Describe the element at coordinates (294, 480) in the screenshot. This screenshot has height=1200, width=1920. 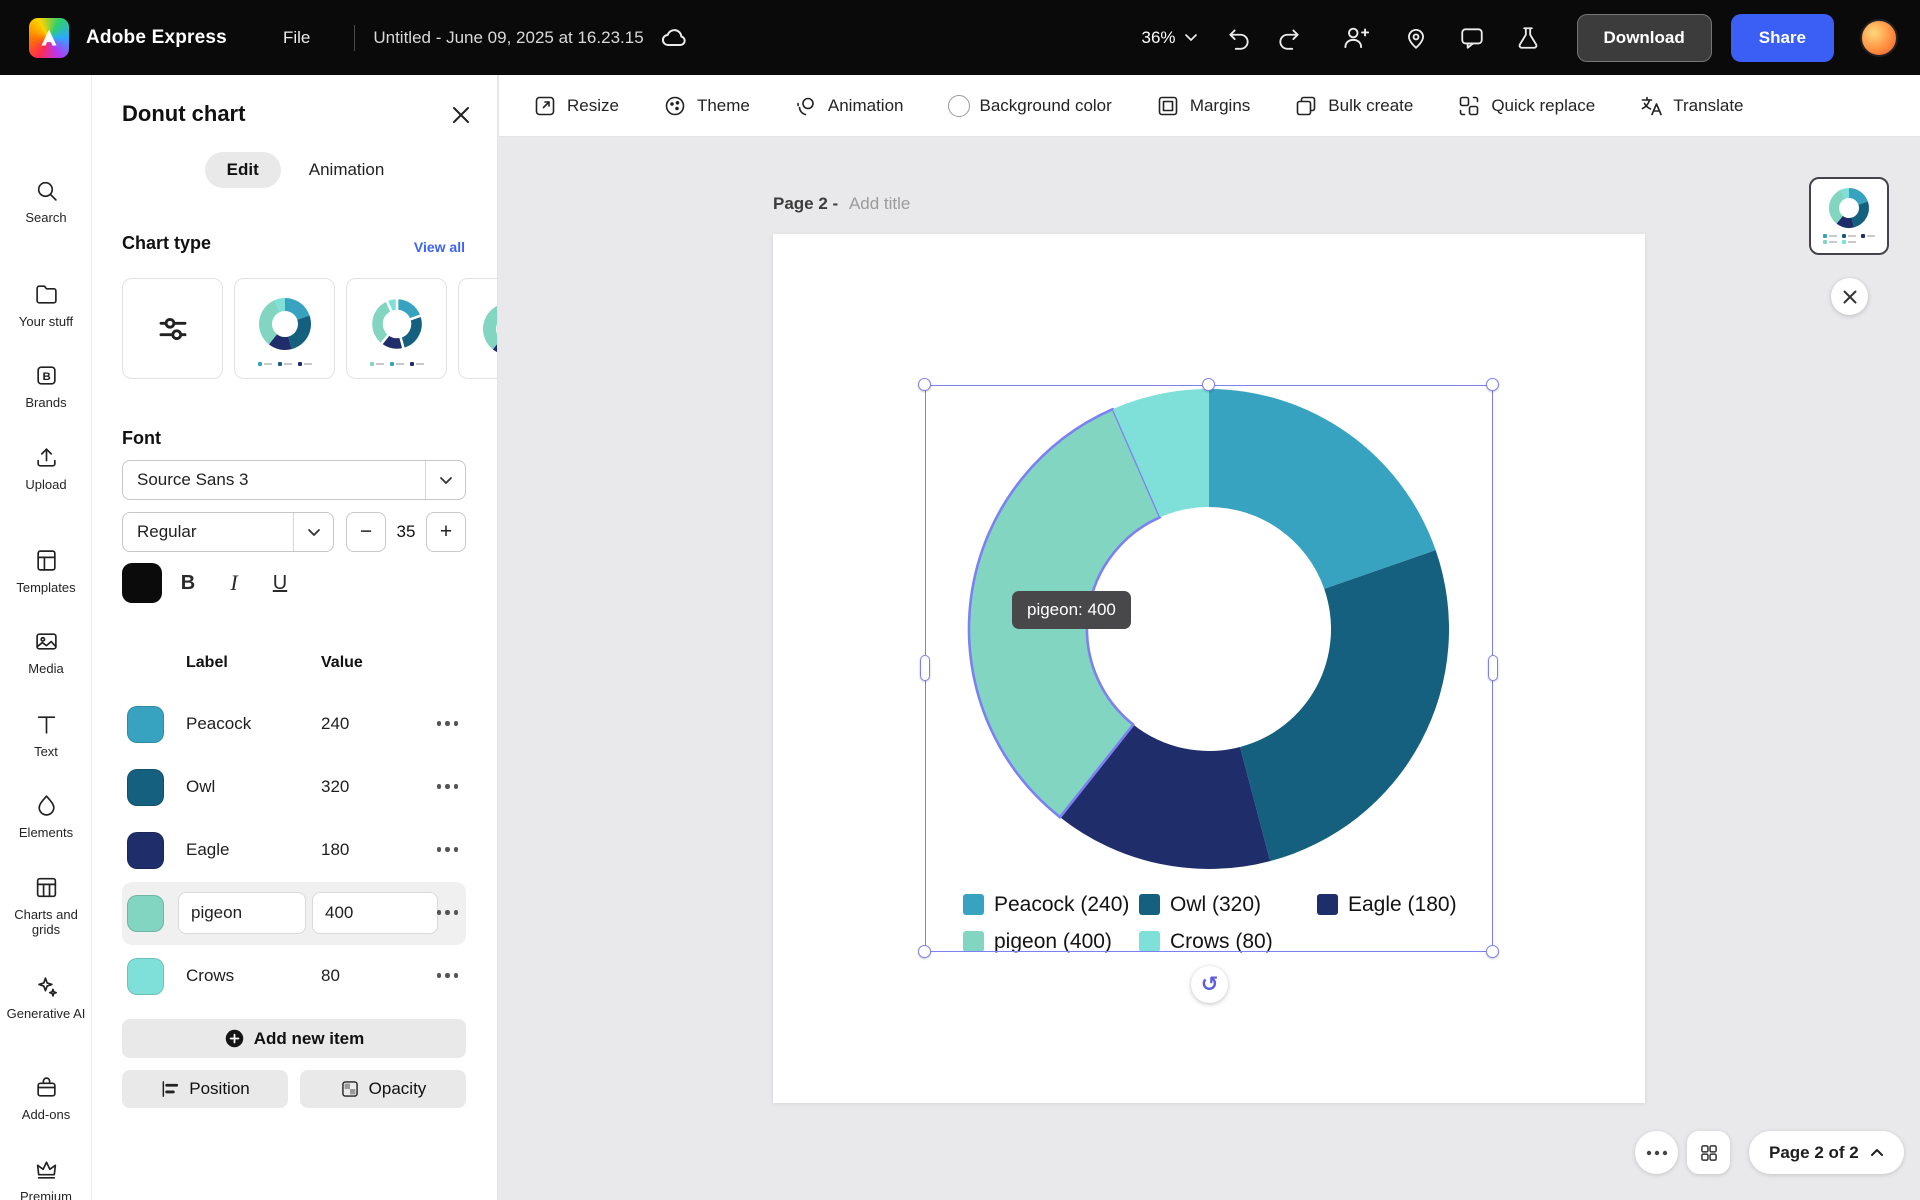
I see `font-family-select: Source Sans 3` at that location.